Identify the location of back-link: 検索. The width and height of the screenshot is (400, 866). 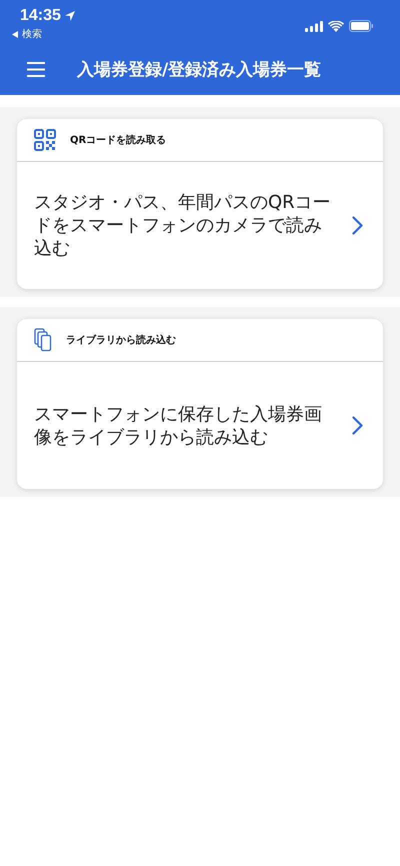
(43, 34).